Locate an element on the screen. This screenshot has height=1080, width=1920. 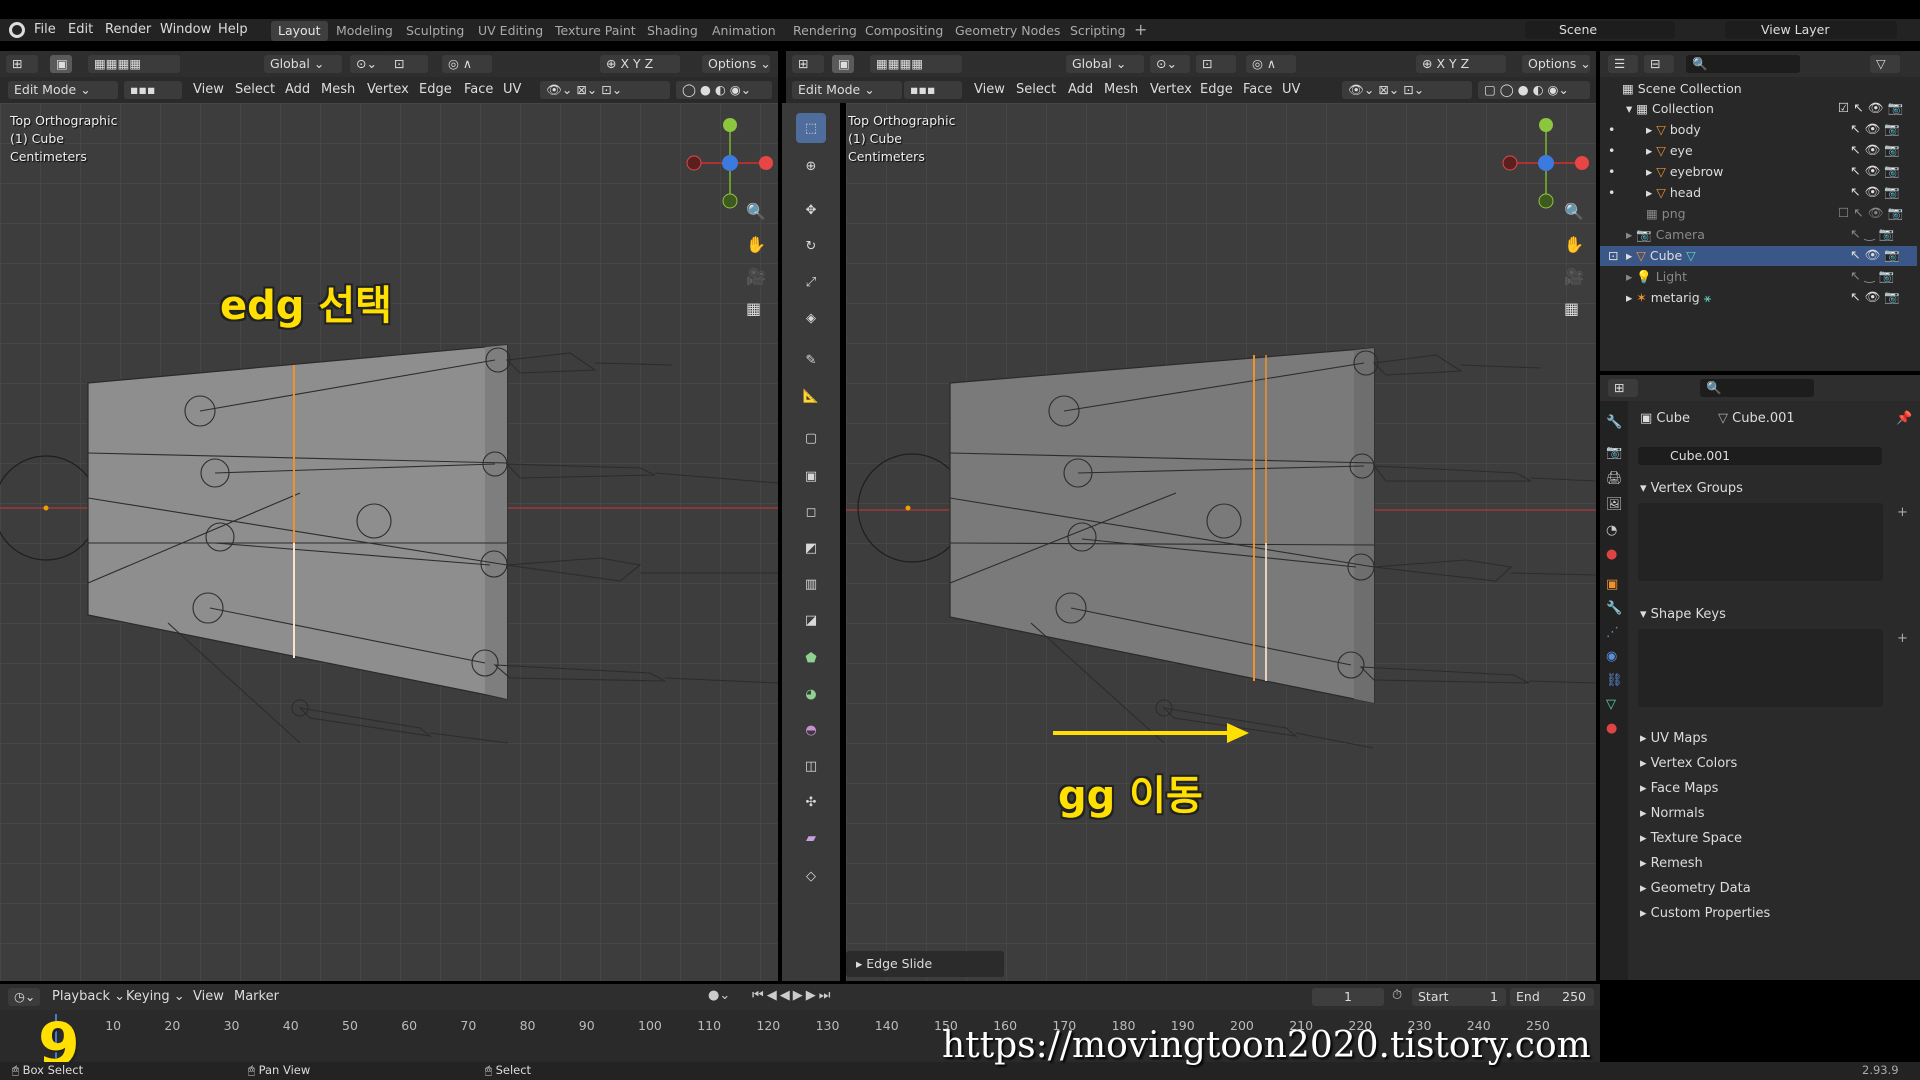
annotate-tool-icon: ✎ is located at coordinates (811, 360).